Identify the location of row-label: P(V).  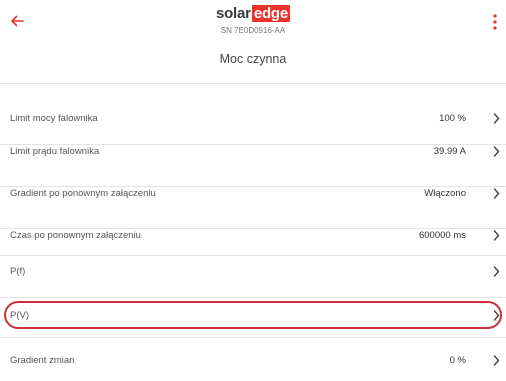
(19, 315).